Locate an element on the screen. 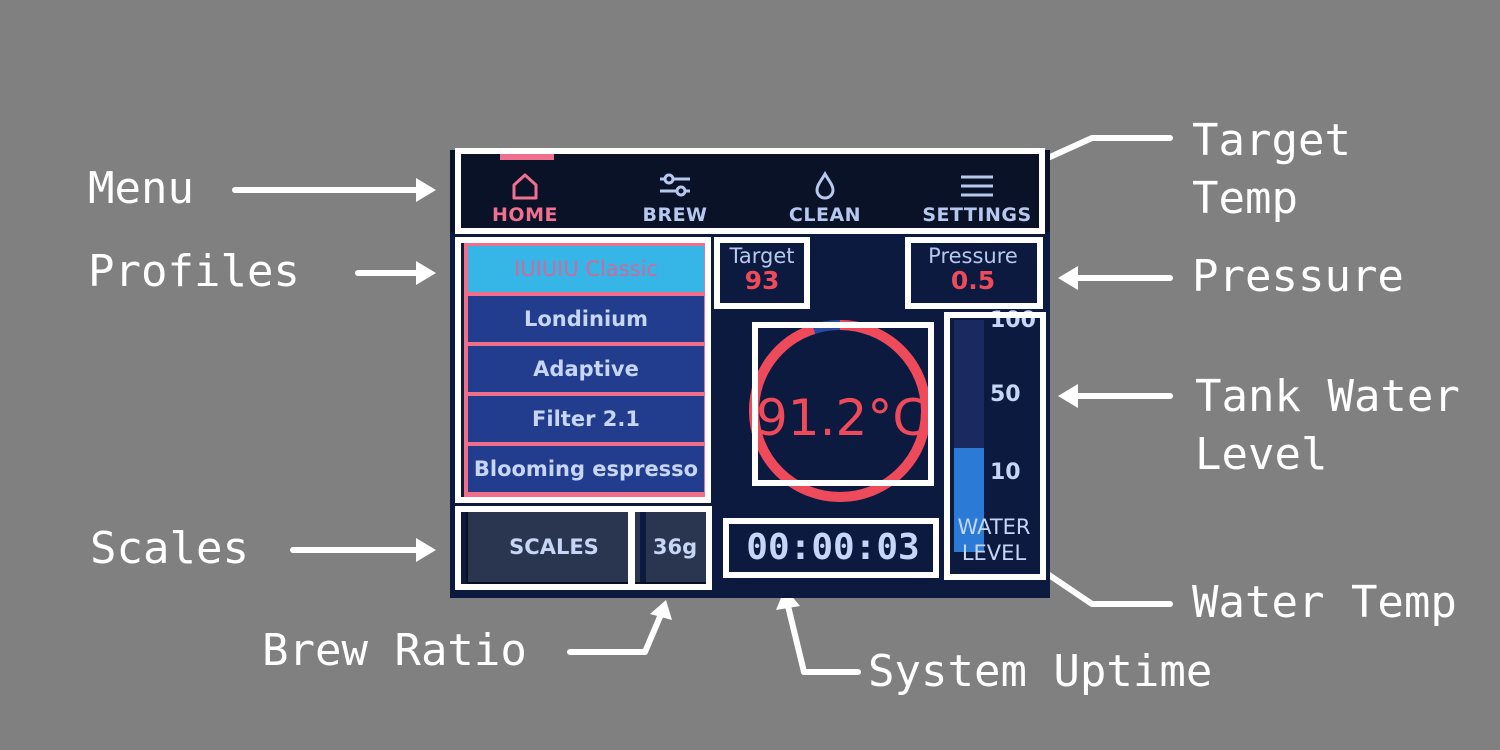  tank-label-line2: LEVEL is located at coordinates (994, 553).